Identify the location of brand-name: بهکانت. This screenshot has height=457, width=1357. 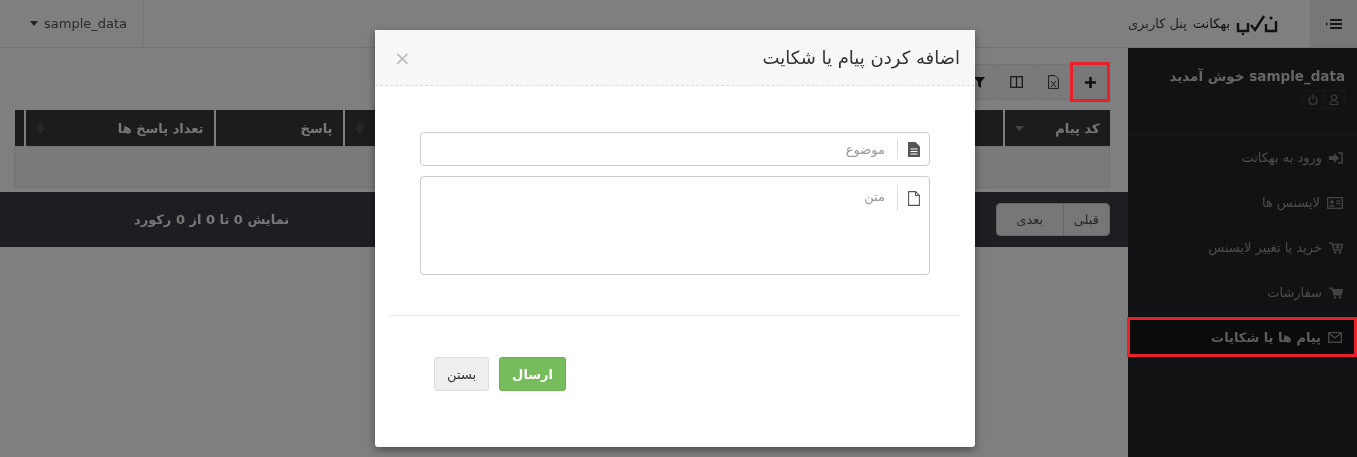
(1211, 23).